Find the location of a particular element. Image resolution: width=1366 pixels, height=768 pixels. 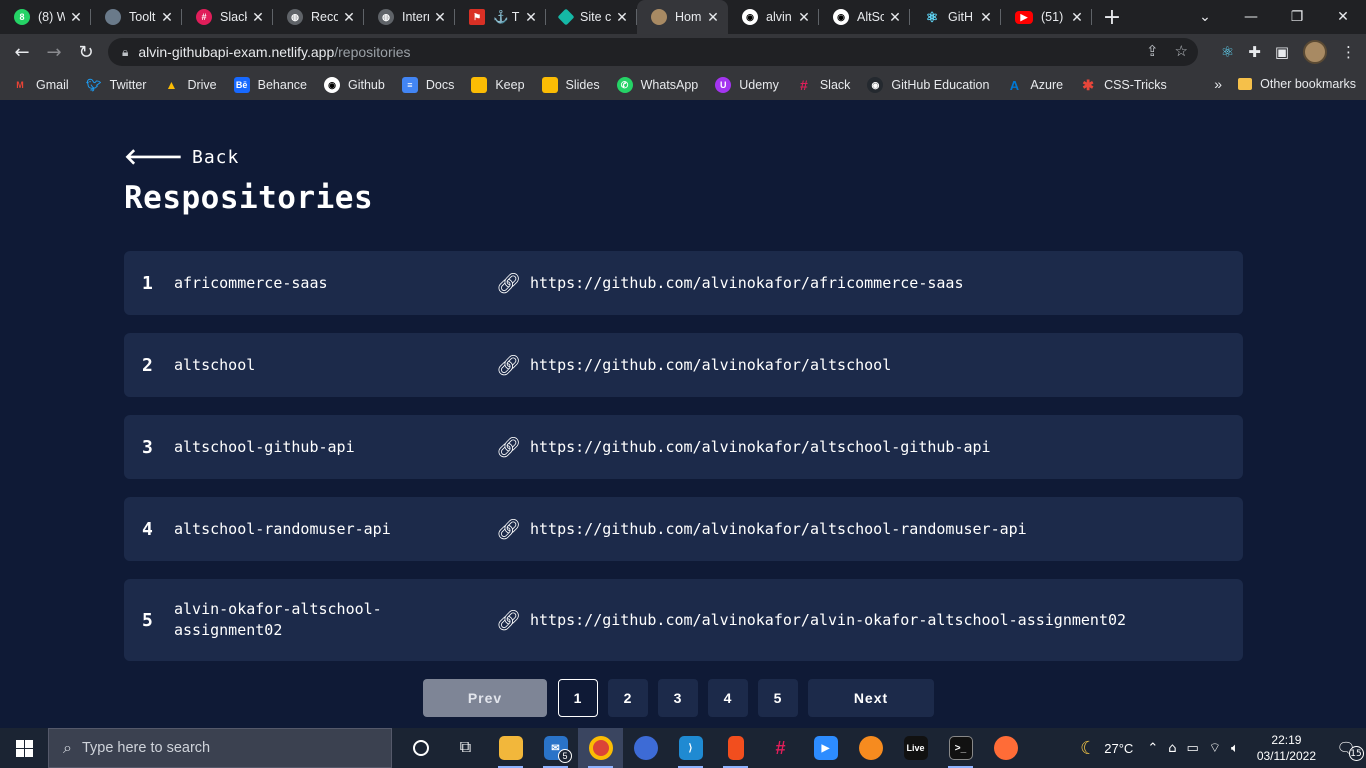

other-bookmarks: Other bookmarks is located at coordinates (1297, 84).